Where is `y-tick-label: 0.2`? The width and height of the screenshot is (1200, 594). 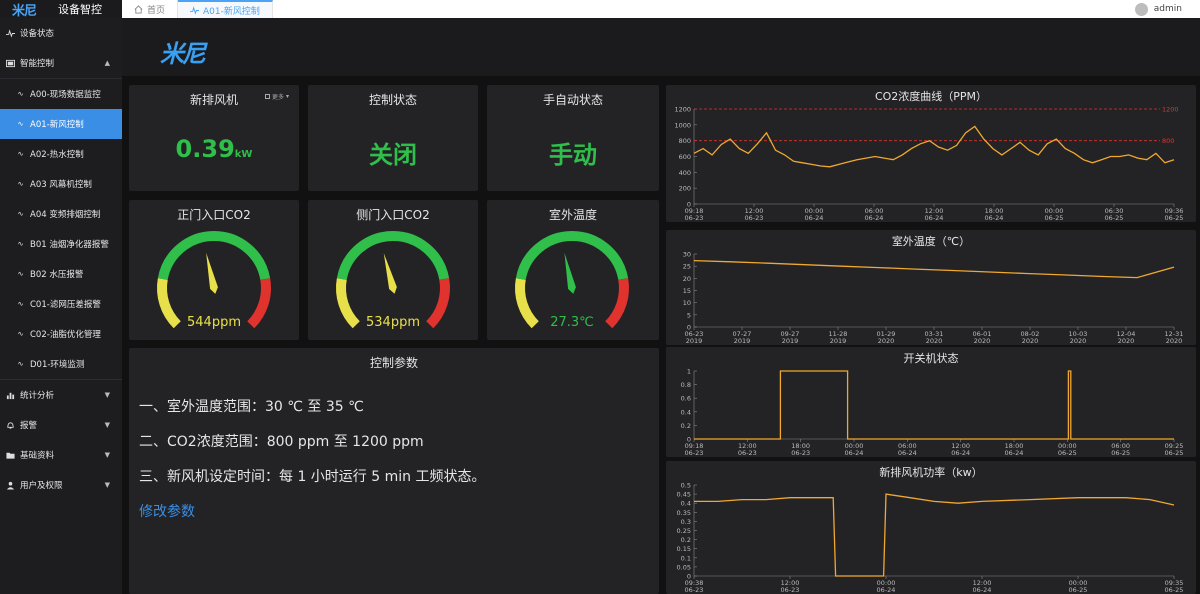
y-tick-label: 0.2 is located at coordinates (686, 426).